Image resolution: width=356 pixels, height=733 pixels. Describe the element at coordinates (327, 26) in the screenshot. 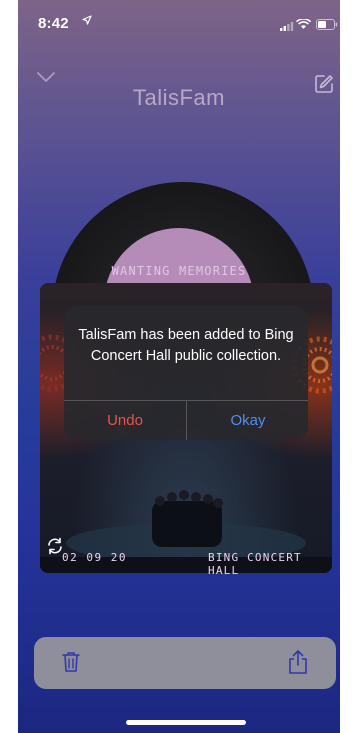

I see `battery-icon` at that location.